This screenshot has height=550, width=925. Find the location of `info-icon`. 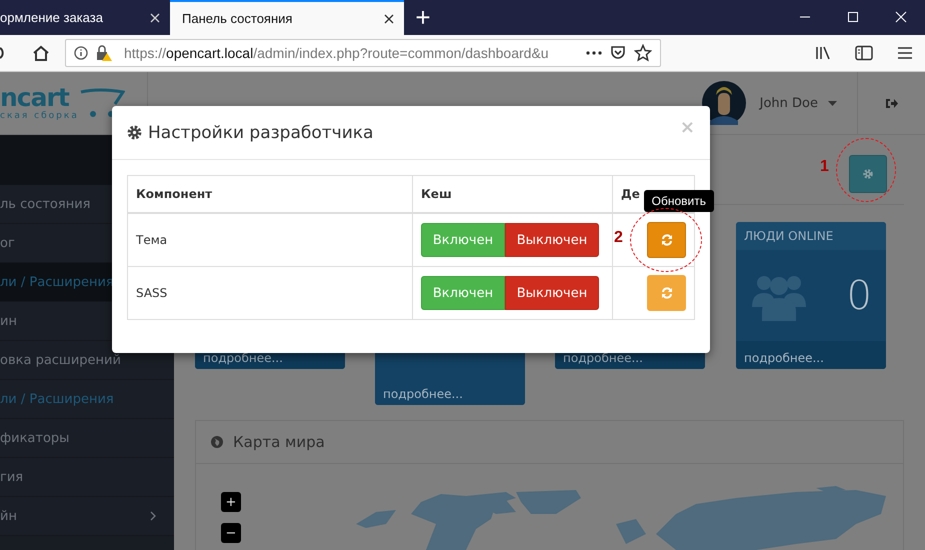

info-icon is located at coordinates (81, 53).